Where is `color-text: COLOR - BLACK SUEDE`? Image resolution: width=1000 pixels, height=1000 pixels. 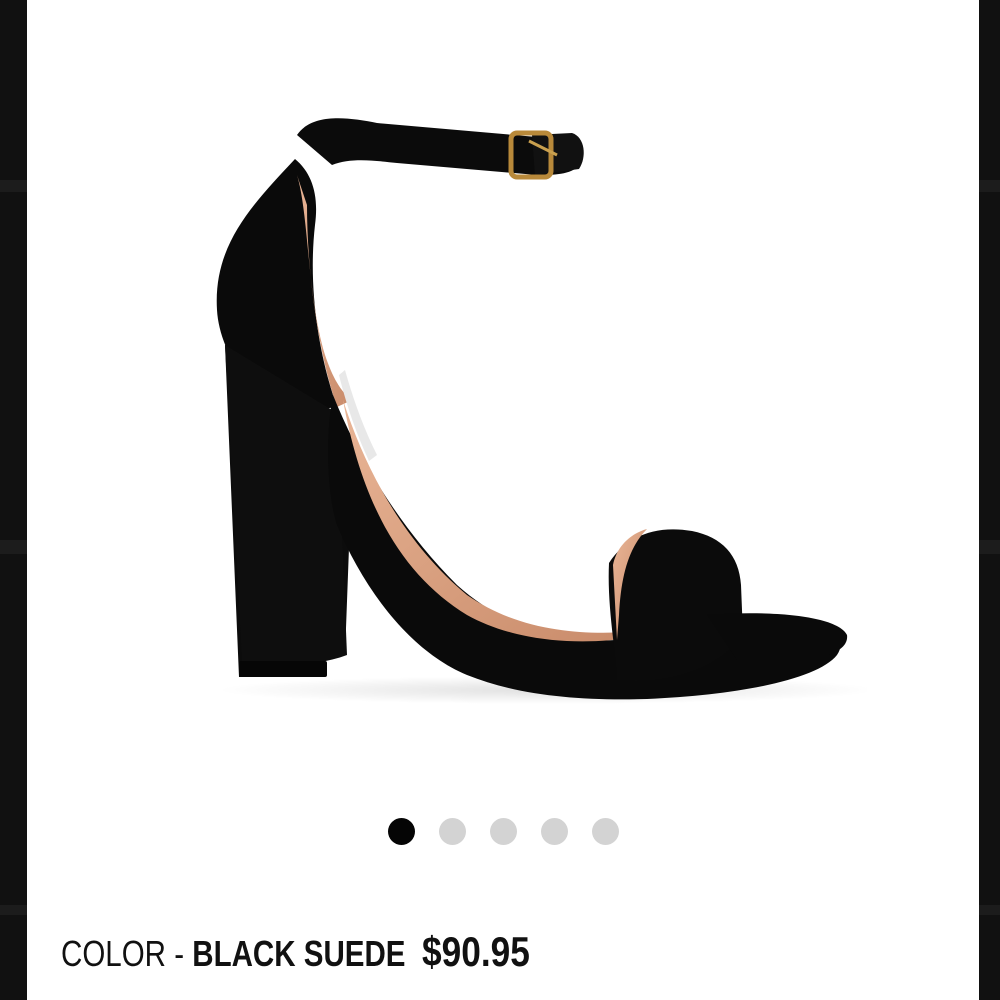 color-text: COLOR - BLACK SUEDE is located at coordinates (233, 954).